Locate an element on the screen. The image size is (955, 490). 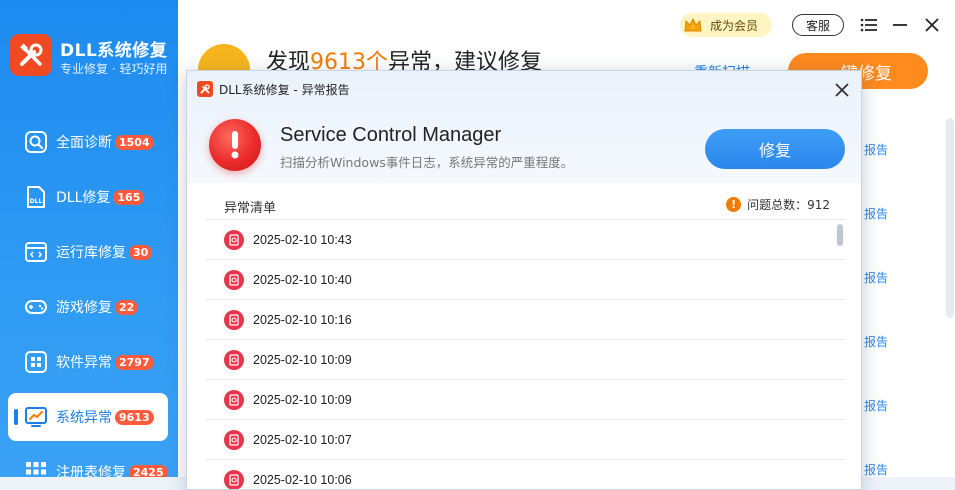
background-scrollbar is located at coordinates (950, 218).